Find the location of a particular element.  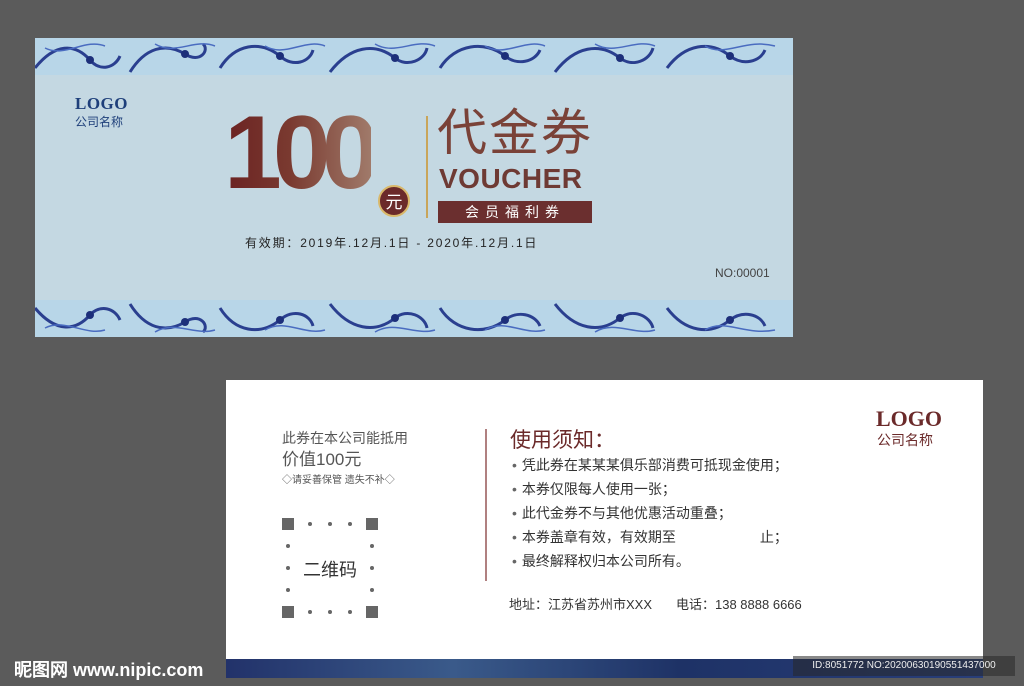

usage-rule: • 本券盖章有效，有效期至 止； is located at coordinates (650, 537).